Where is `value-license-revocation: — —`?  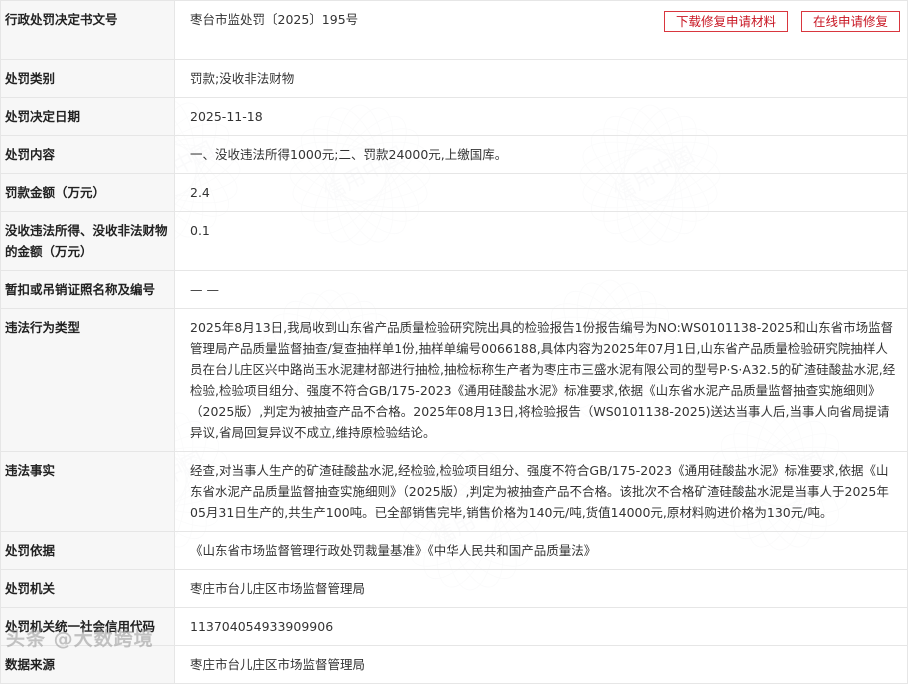 value-license-revocation: — — is located at coordinates (541, 289).